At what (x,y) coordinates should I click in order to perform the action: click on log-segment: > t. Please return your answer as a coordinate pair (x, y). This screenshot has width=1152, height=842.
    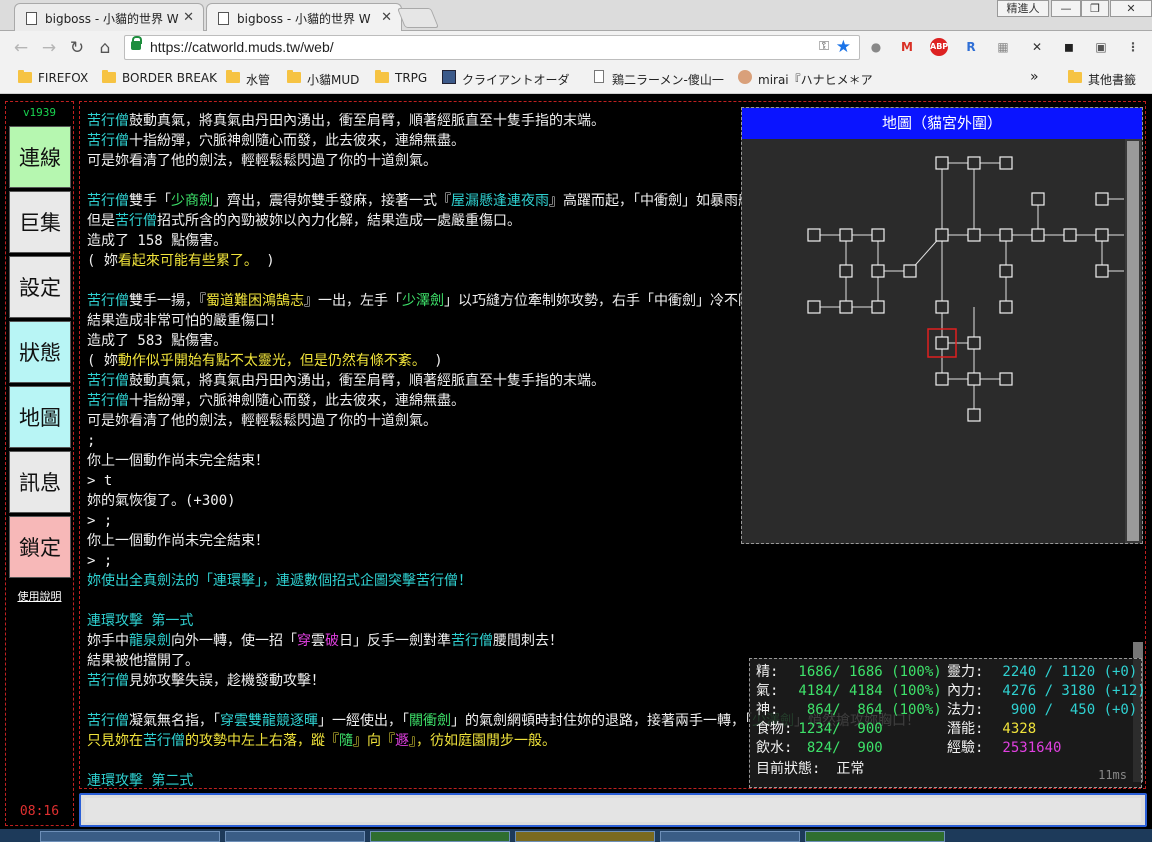
    Looking at the image, I should click on (100, 481).